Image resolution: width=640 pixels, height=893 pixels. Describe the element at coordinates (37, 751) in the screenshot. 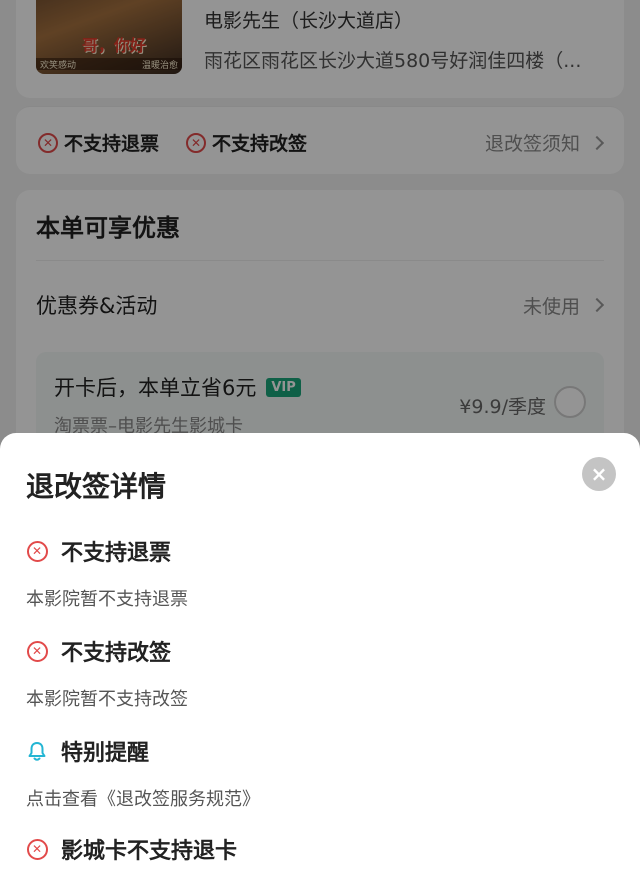

I see `bell-icon` at that location.